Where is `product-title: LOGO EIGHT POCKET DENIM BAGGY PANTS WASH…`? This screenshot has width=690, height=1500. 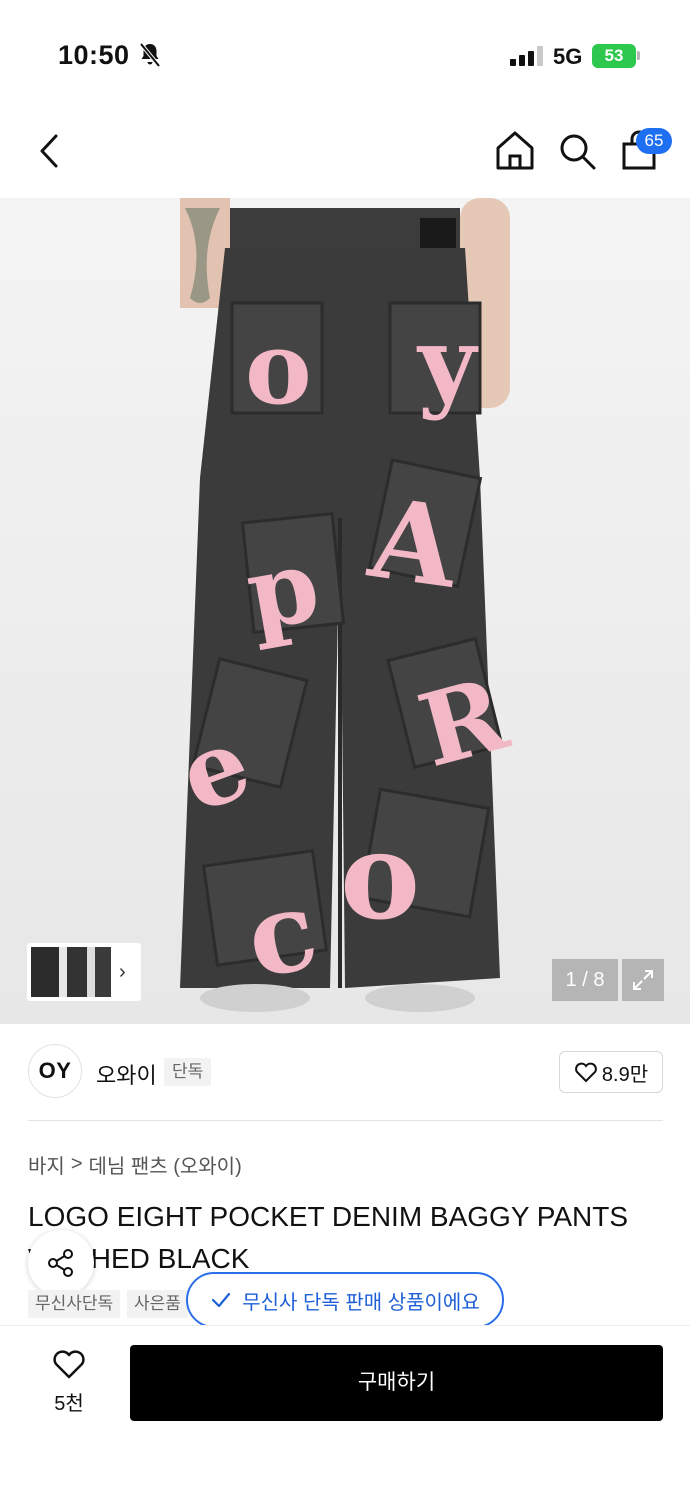 product-title: LOGO EIGHT POCKET DENIM BAGGY PANTS WASH… is located at coordinates (328, 1237).